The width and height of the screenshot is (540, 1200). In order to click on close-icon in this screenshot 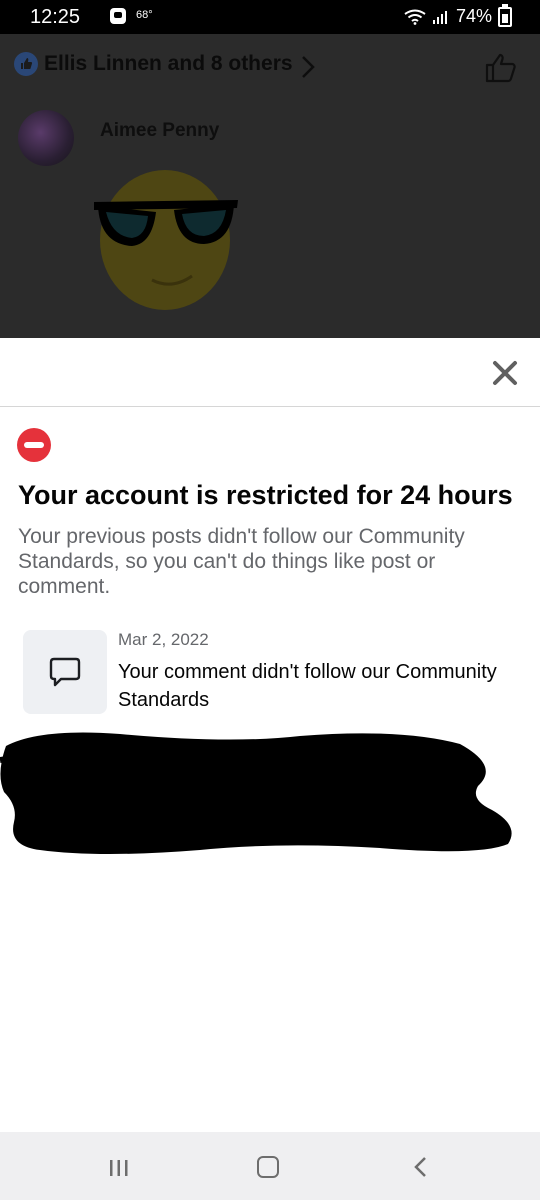, I will do `click(505, 373)`.